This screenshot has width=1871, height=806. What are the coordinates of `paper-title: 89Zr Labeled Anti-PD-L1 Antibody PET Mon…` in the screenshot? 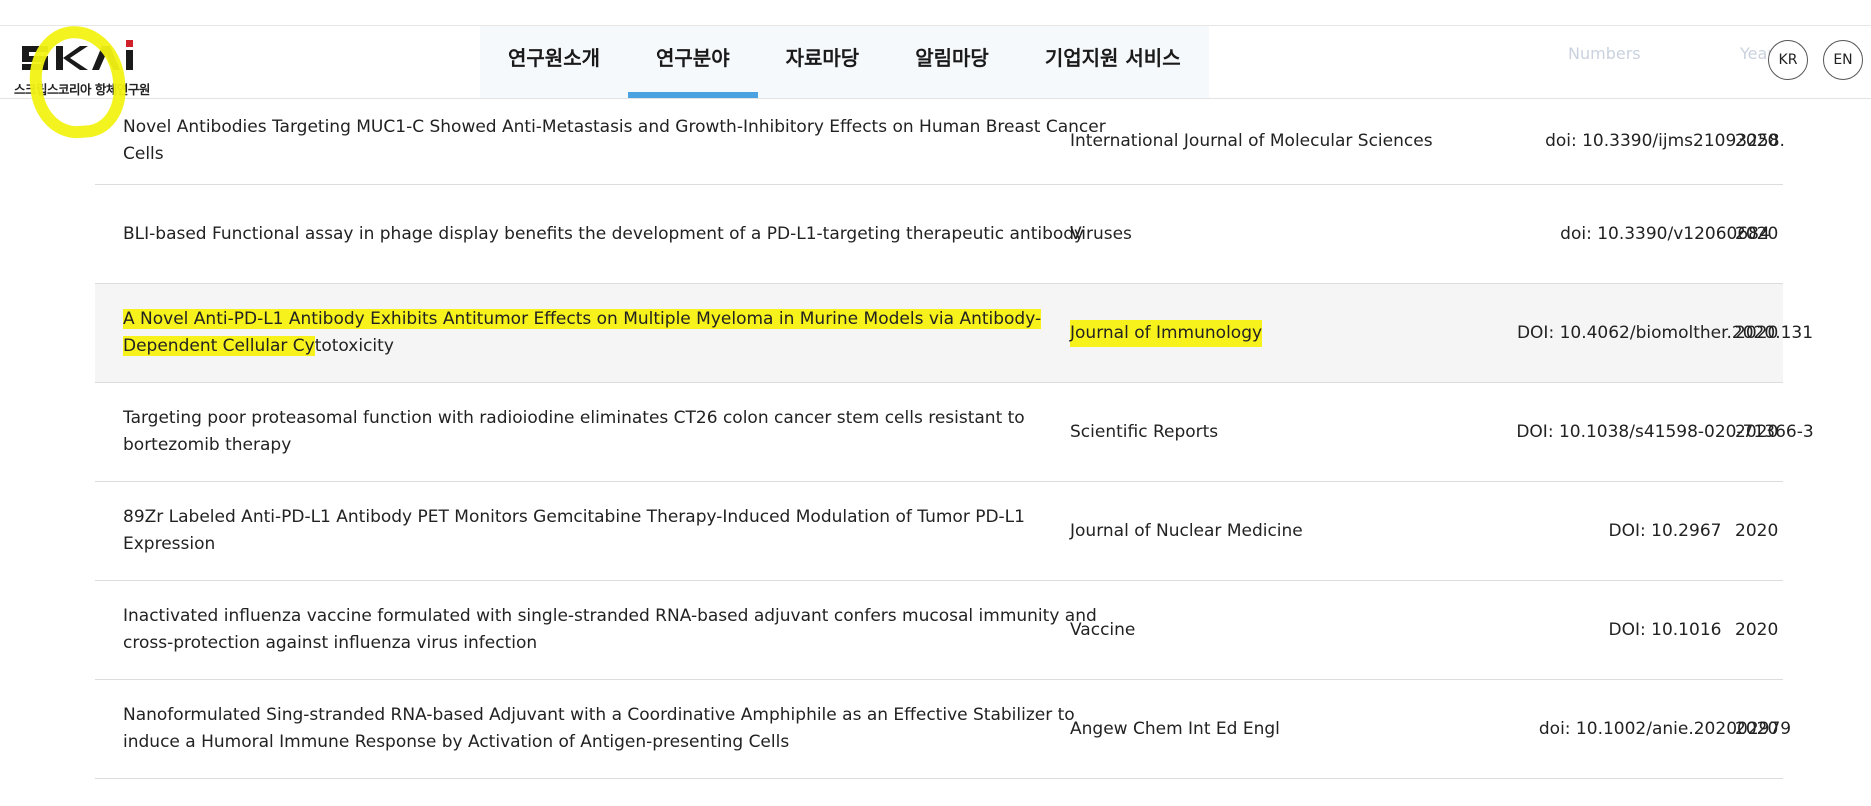 It's located at (620, 531).